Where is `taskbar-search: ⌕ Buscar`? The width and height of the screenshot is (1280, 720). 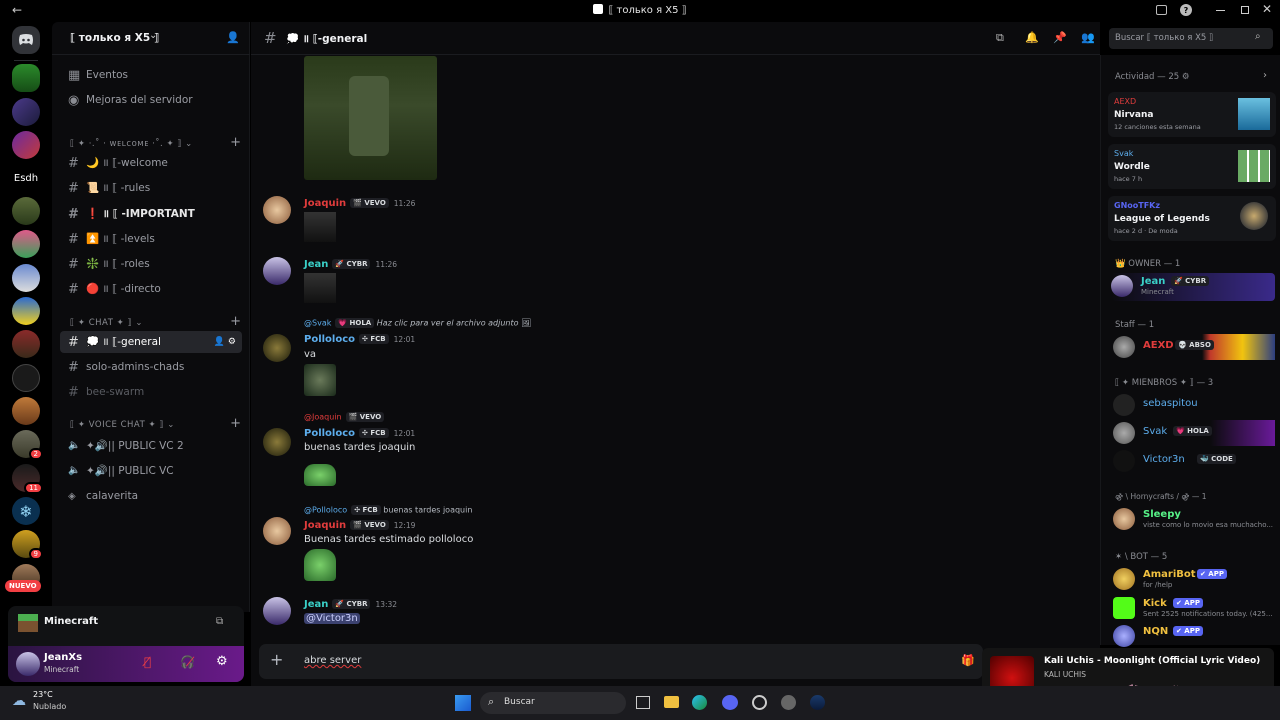
taskbar-search: ⌕ Buscar is located at coordinates (553, 703).